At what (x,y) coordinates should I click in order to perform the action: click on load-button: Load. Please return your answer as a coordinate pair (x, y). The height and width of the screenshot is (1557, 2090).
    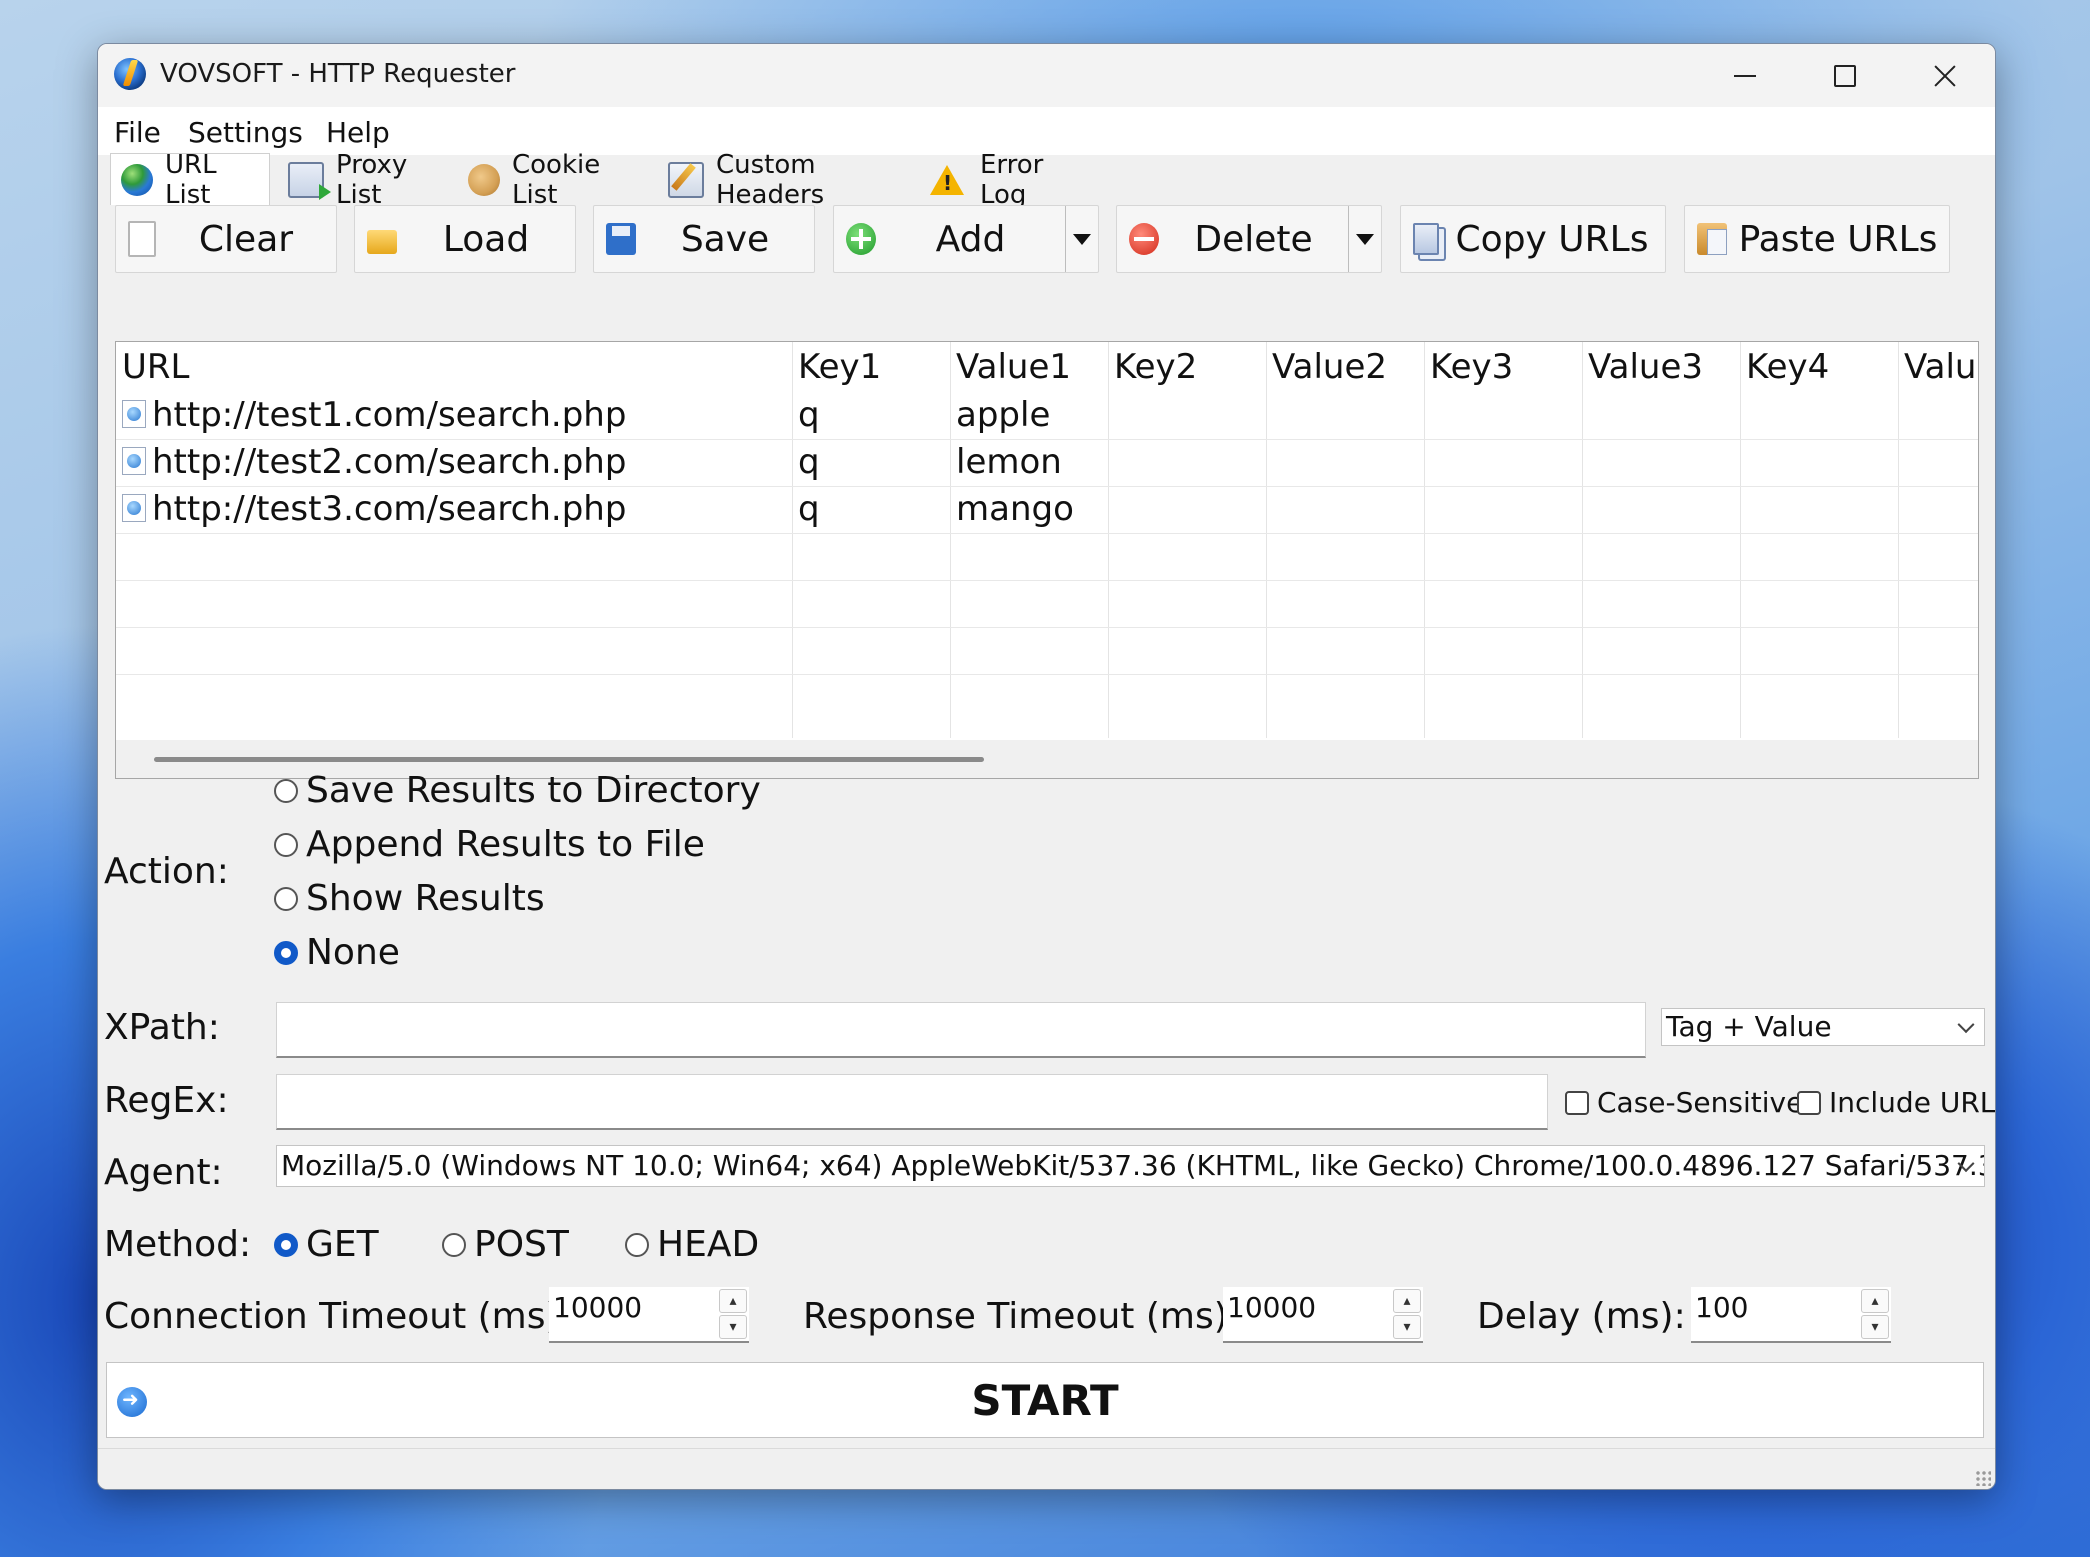
    Looking at the image, I should click on (465, 239).